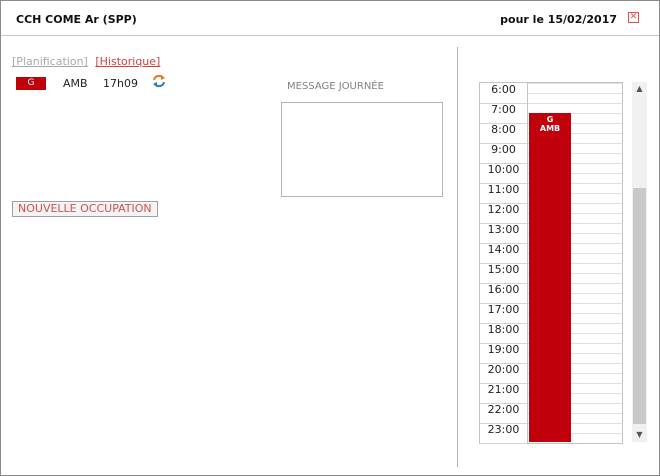 The image size is (660, 476). Describe the element at coordinates (75, 83) in the screenshot. I see `occupation-code: AMB` at that location.